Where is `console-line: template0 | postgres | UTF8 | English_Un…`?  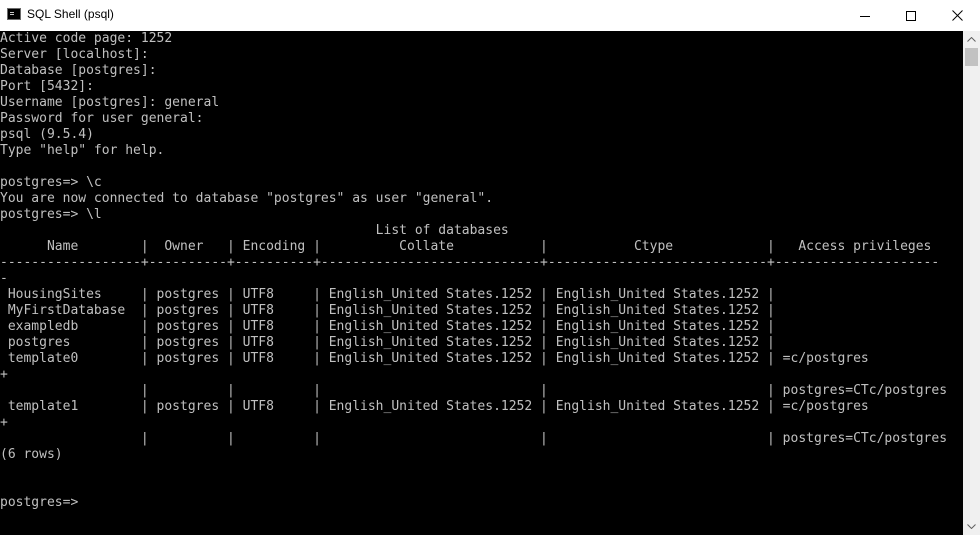 console-line: template0 | postgres | UTF8 | English_Un… is located at coordinates (434, 358).